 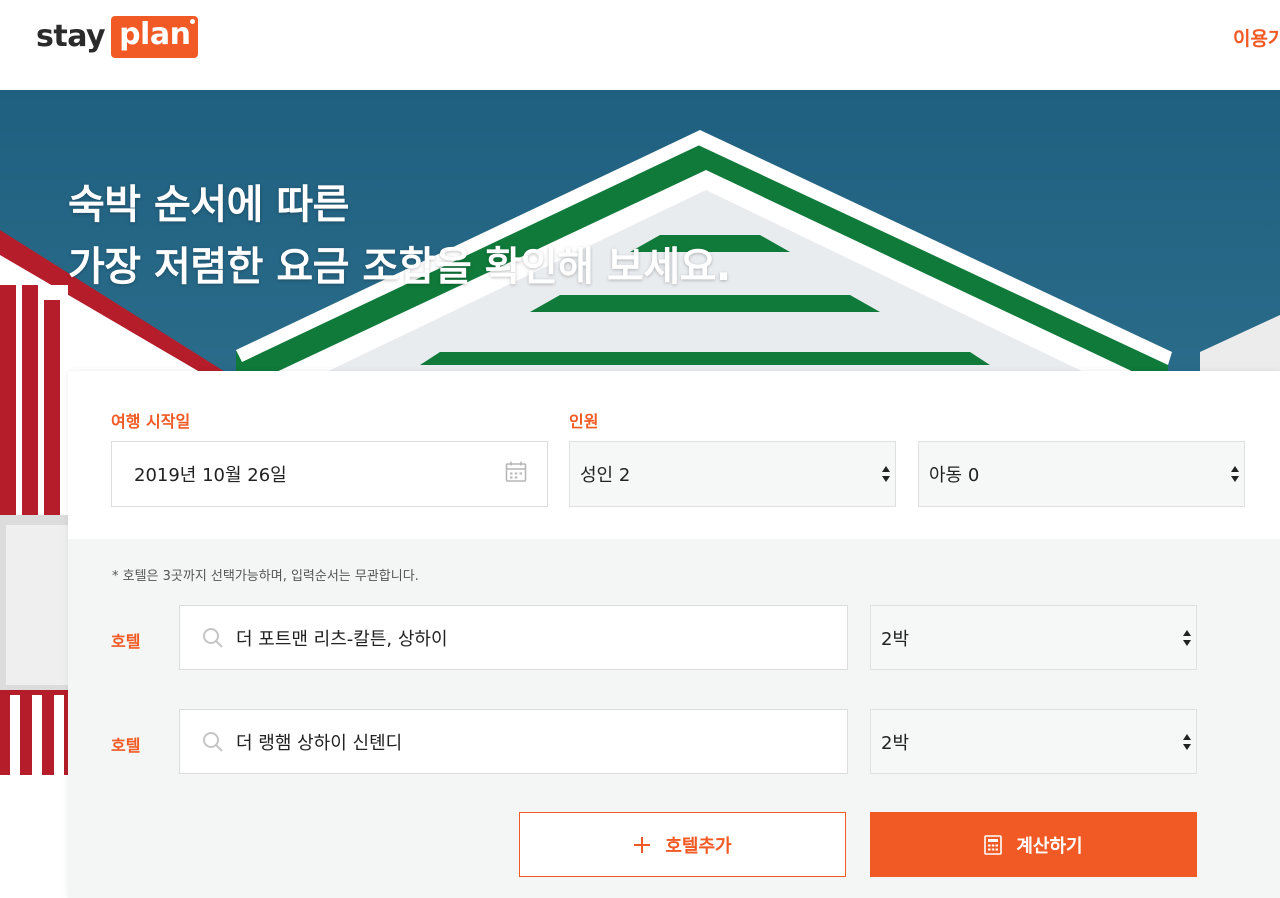 What do you see at coordinates (640, 45) in the screenshot?
I see `header: stay plan 이용가` at bounding box center [640, 45].